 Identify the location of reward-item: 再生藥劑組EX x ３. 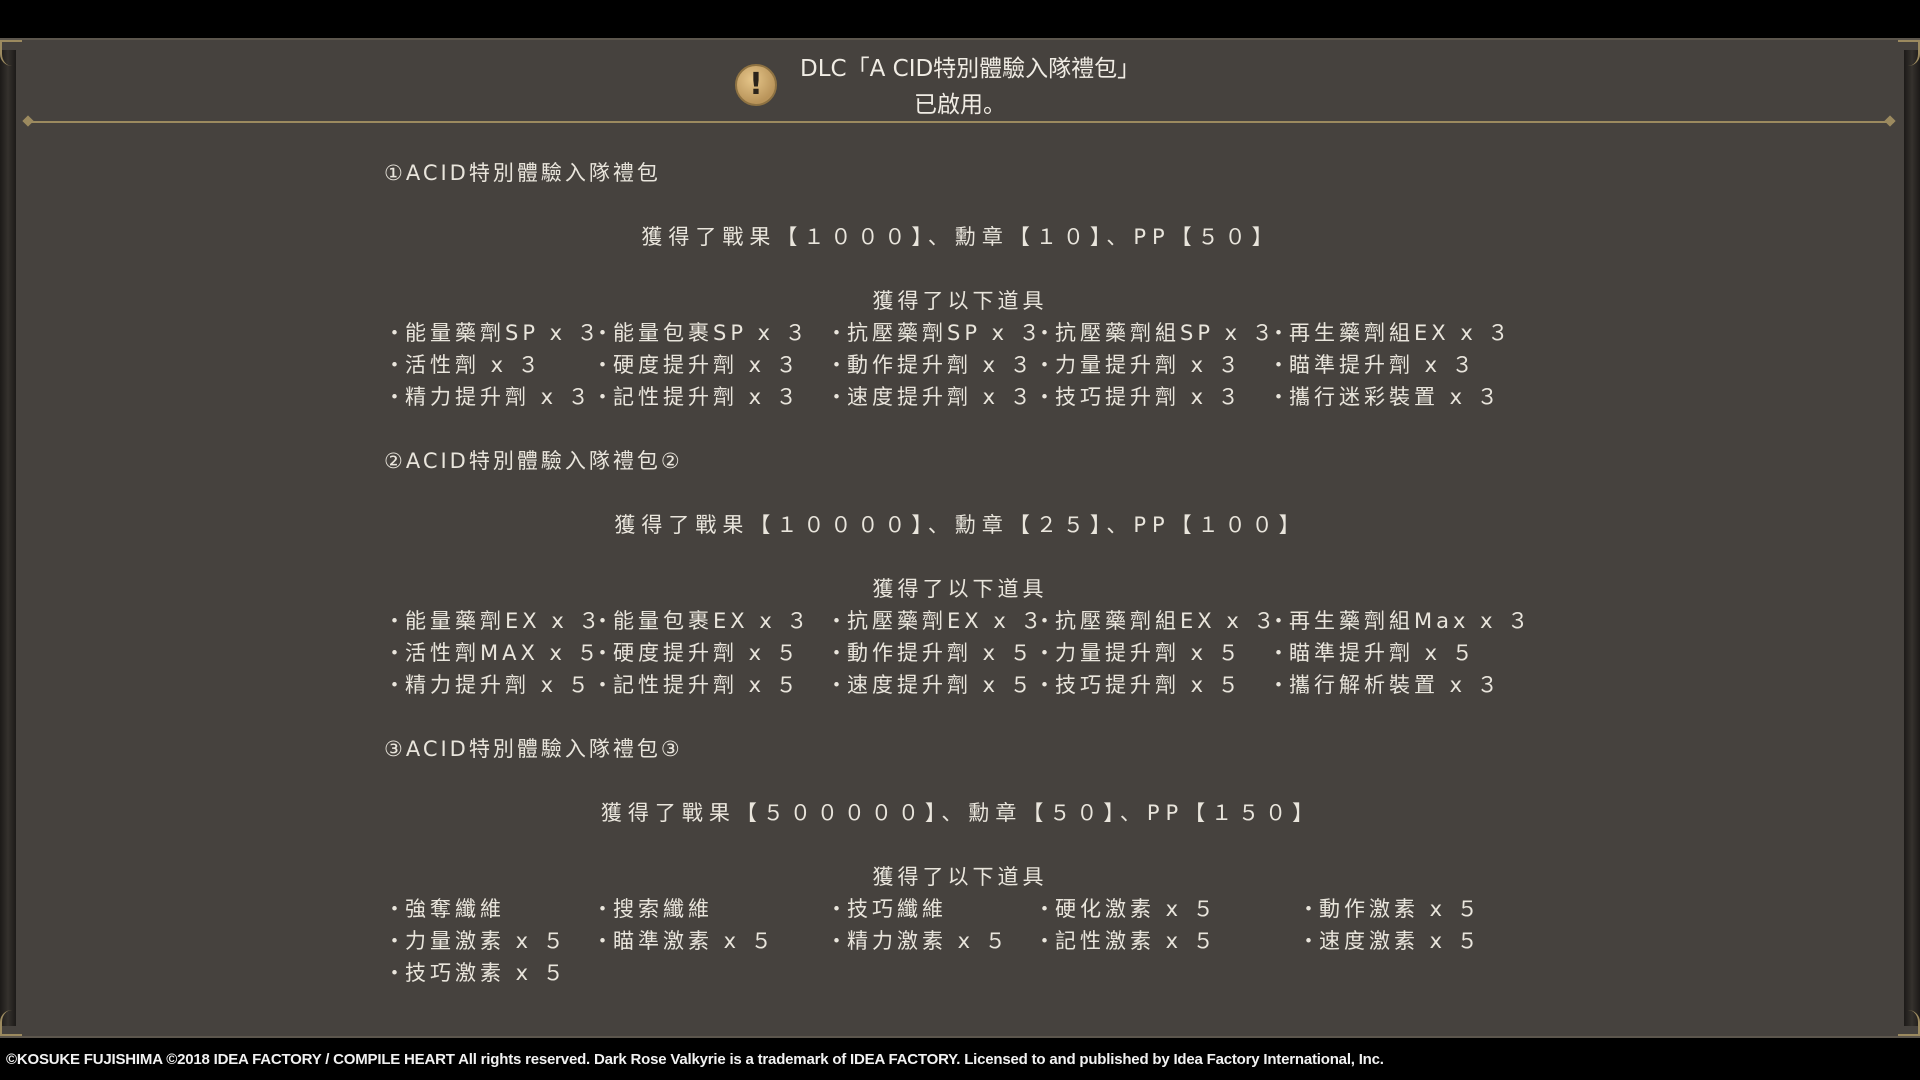
(1390, 332).